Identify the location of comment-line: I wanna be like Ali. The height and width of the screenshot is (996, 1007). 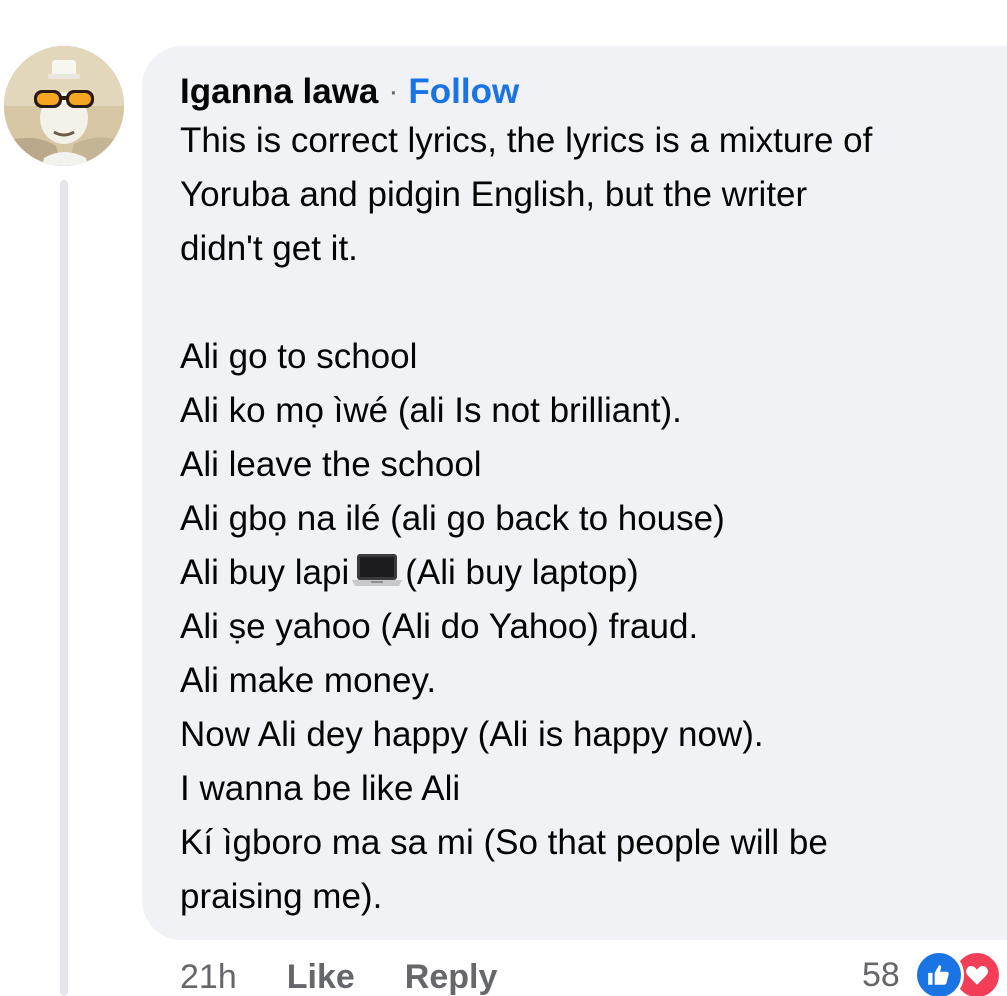
(320, 788).